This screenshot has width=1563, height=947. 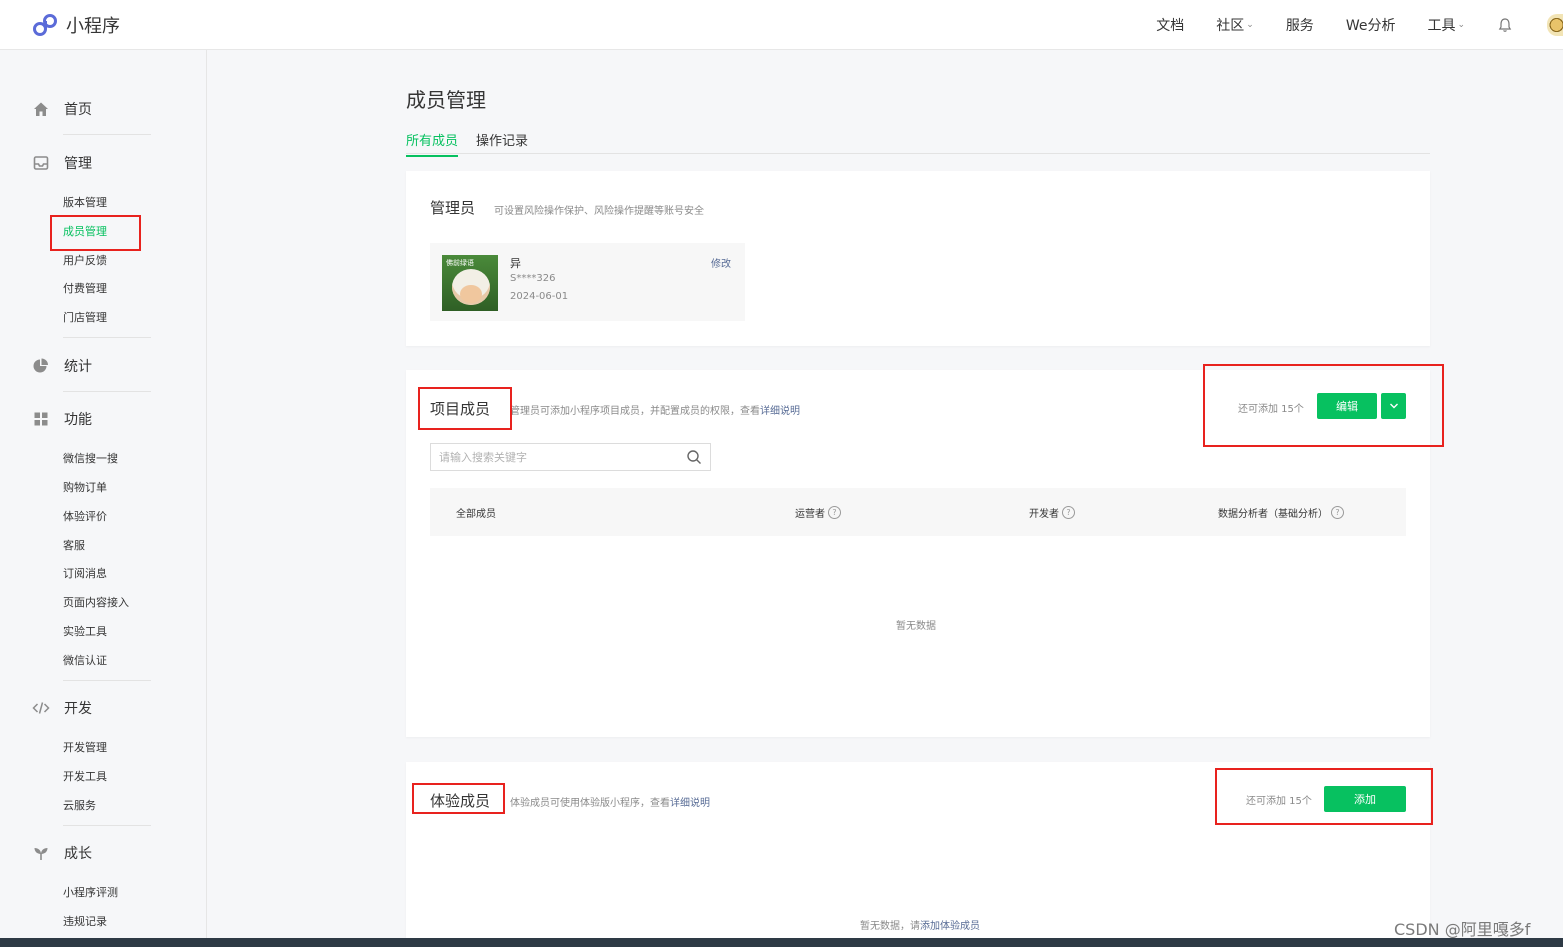 I want to click on nav-docs-label: 文档, so click(x=1170, y=26).